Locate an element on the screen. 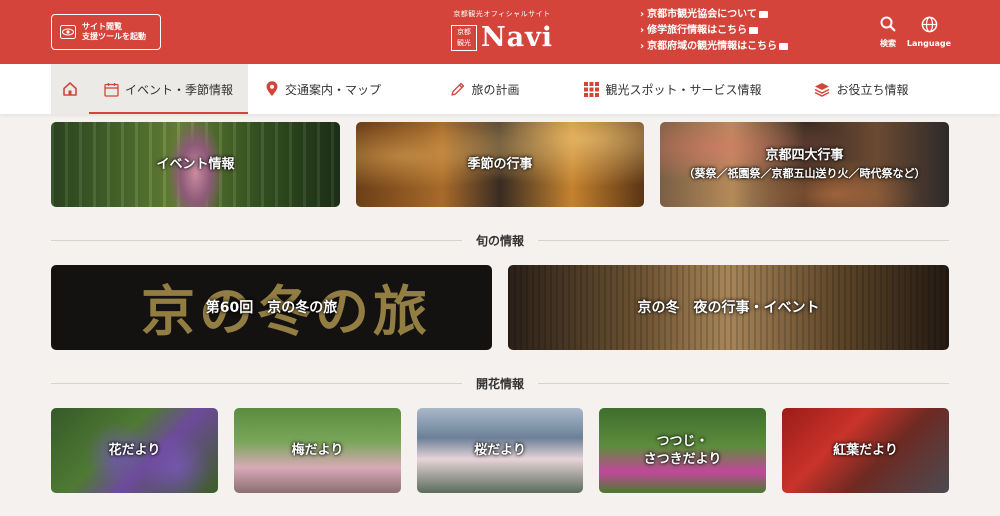  site-logo: 京都観光オフィシャルサイト 京都 観光 Navi is located at coordinates (502, 32).